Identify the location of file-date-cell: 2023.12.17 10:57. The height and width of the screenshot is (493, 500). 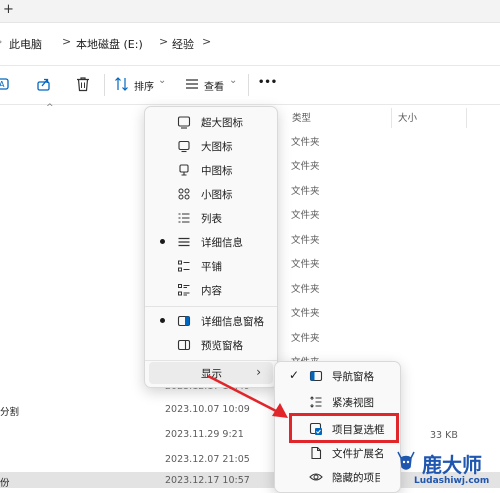
(207, 480).